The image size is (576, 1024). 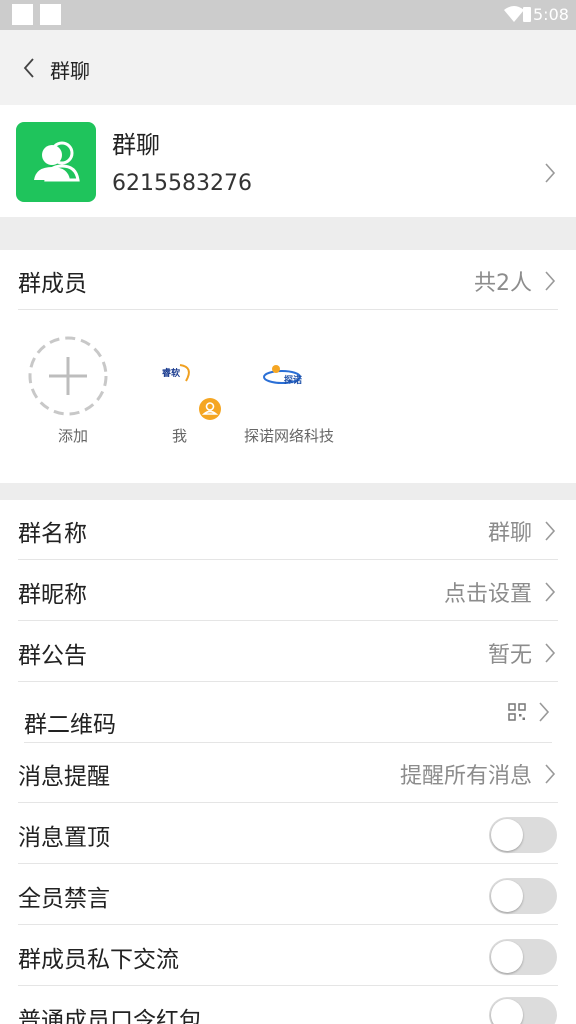 I want to click on toggle-label: 普通成员口令红包, so click(x=110, y=1016).